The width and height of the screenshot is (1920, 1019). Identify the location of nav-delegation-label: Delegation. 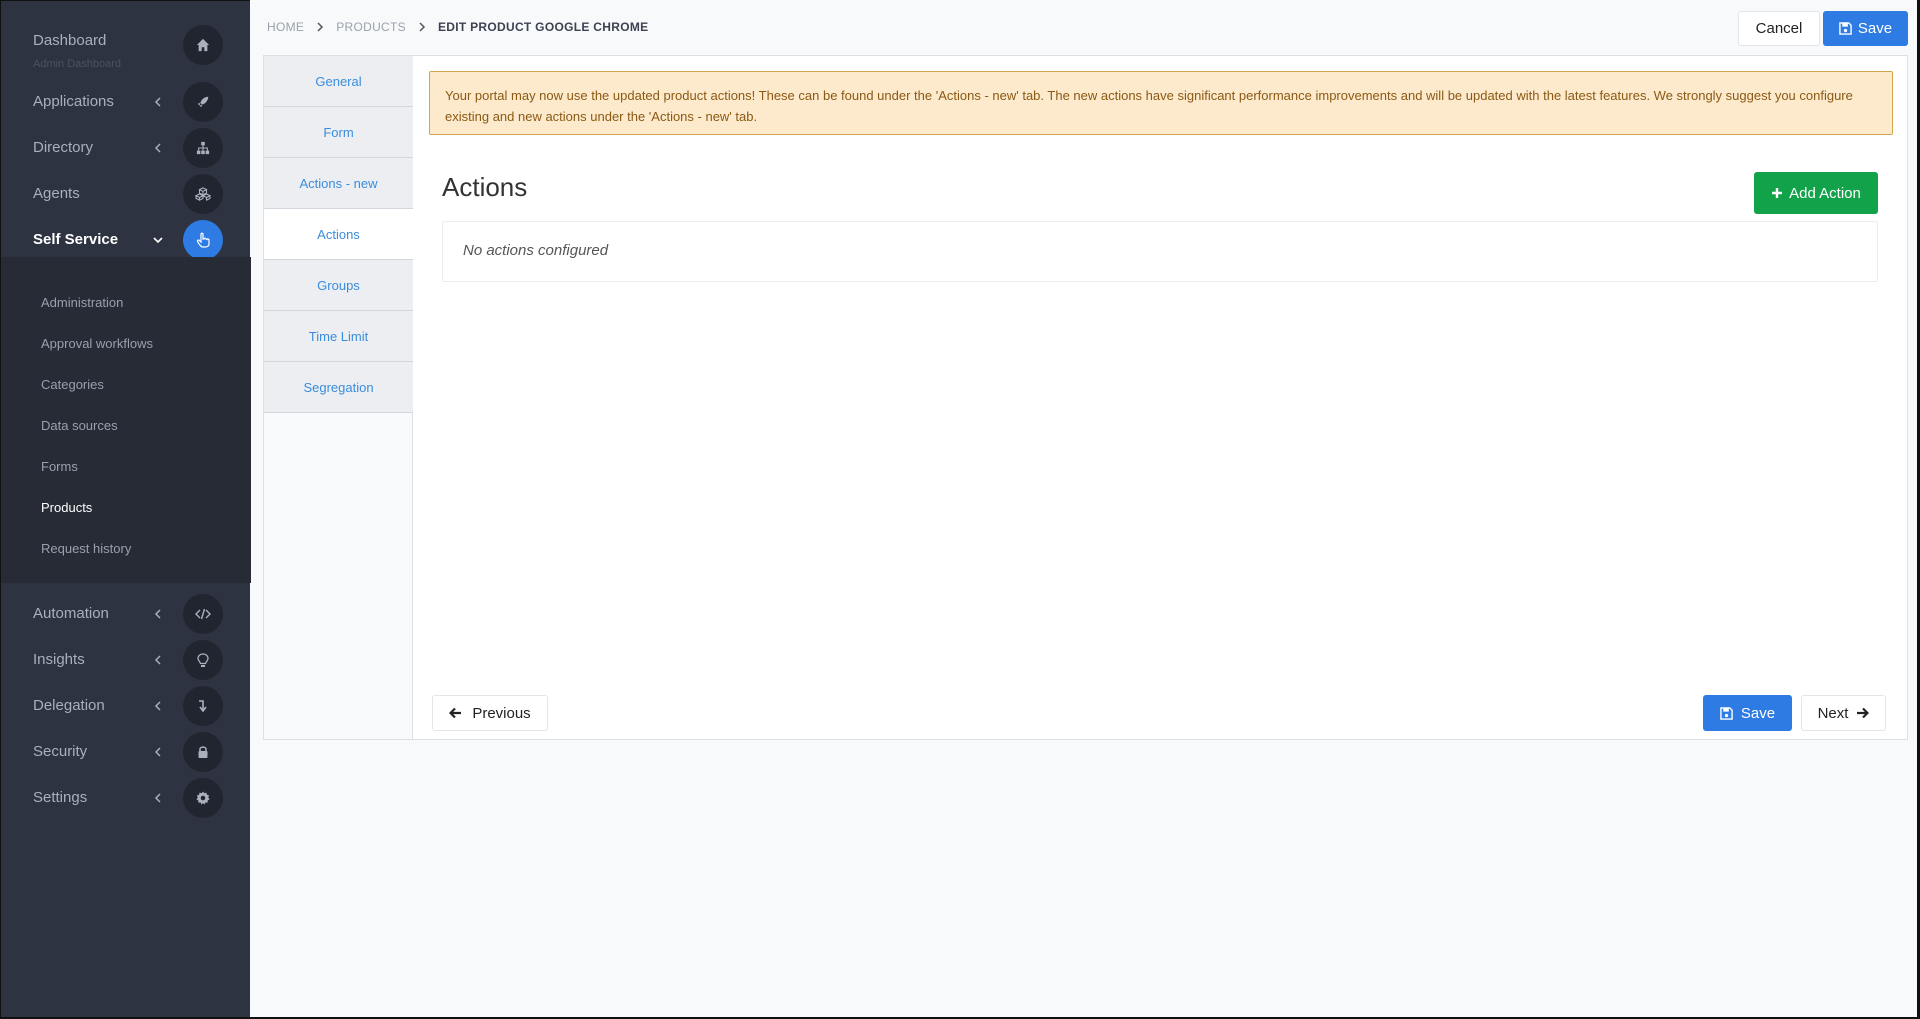
(69, 705).